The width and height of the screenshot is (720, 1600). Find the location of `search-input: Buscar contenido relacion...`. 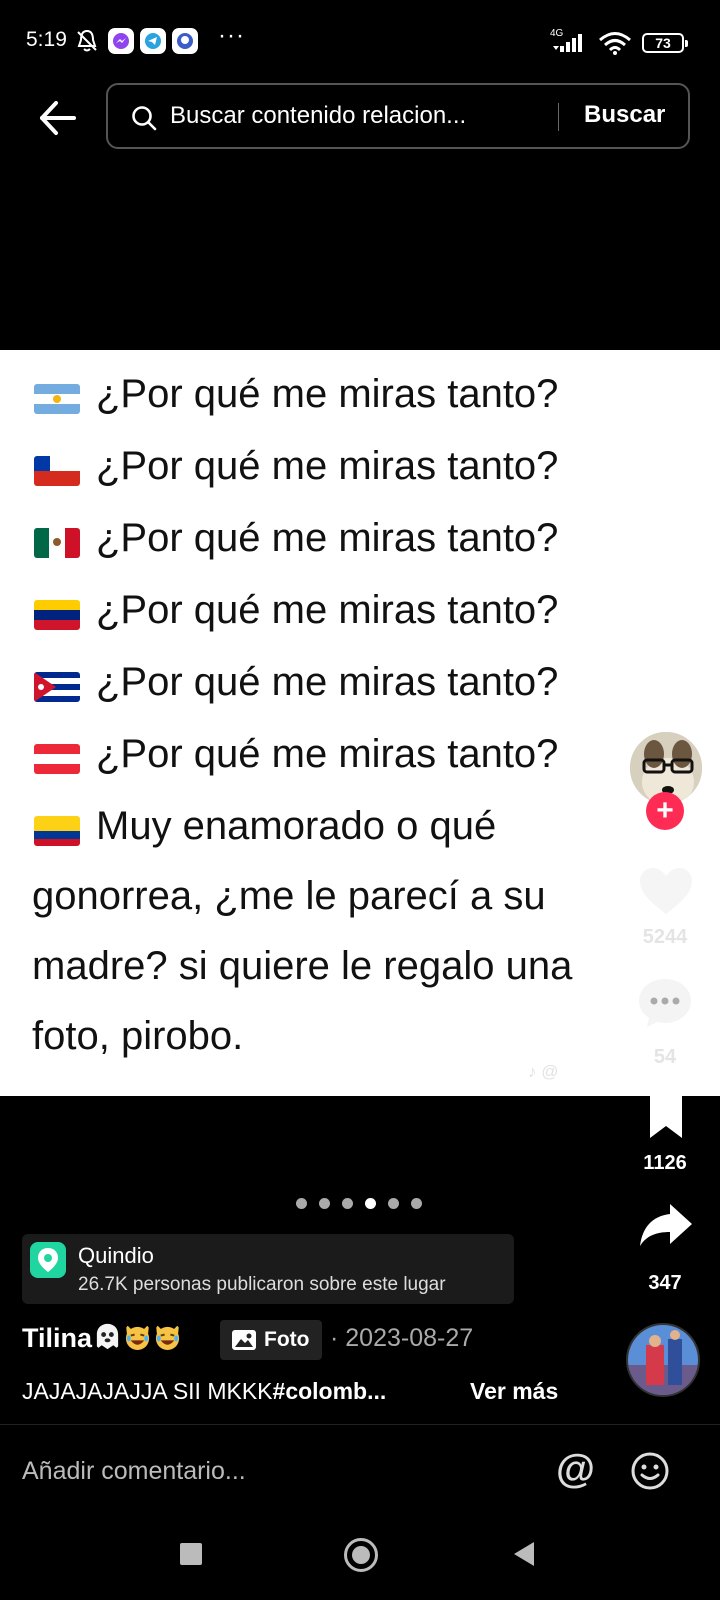

search-input: Buscar contenido relacion... is located at coordinates (318, 116).